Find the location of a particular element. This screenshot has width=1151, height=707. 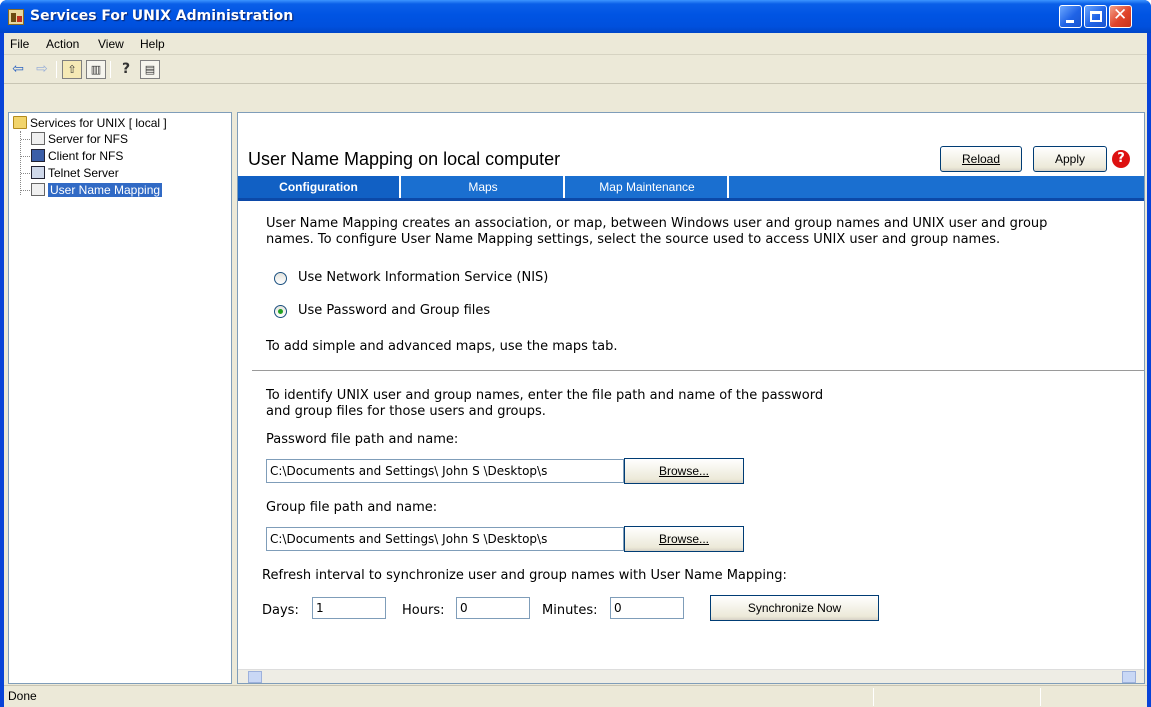

horizontal-scrollbar is located at coordinates (691, 676).